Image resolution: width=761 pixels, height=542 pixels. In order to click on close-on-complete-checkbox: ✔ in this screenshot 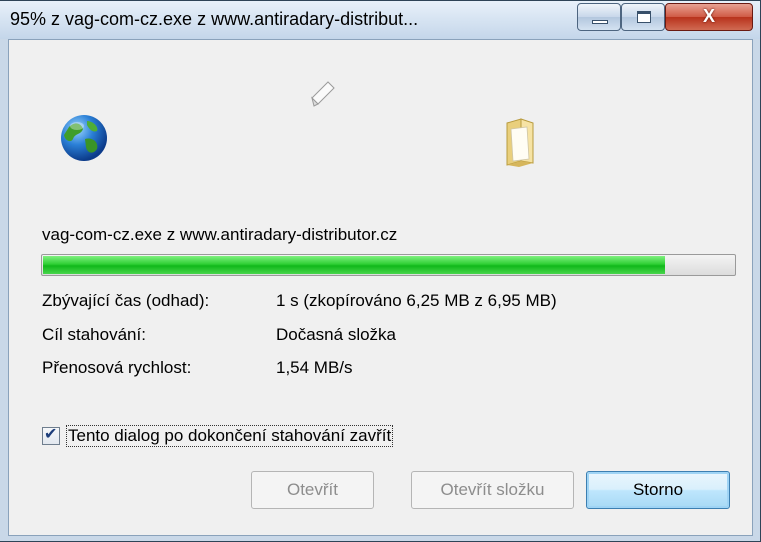, I will do `click(51, 435)`.